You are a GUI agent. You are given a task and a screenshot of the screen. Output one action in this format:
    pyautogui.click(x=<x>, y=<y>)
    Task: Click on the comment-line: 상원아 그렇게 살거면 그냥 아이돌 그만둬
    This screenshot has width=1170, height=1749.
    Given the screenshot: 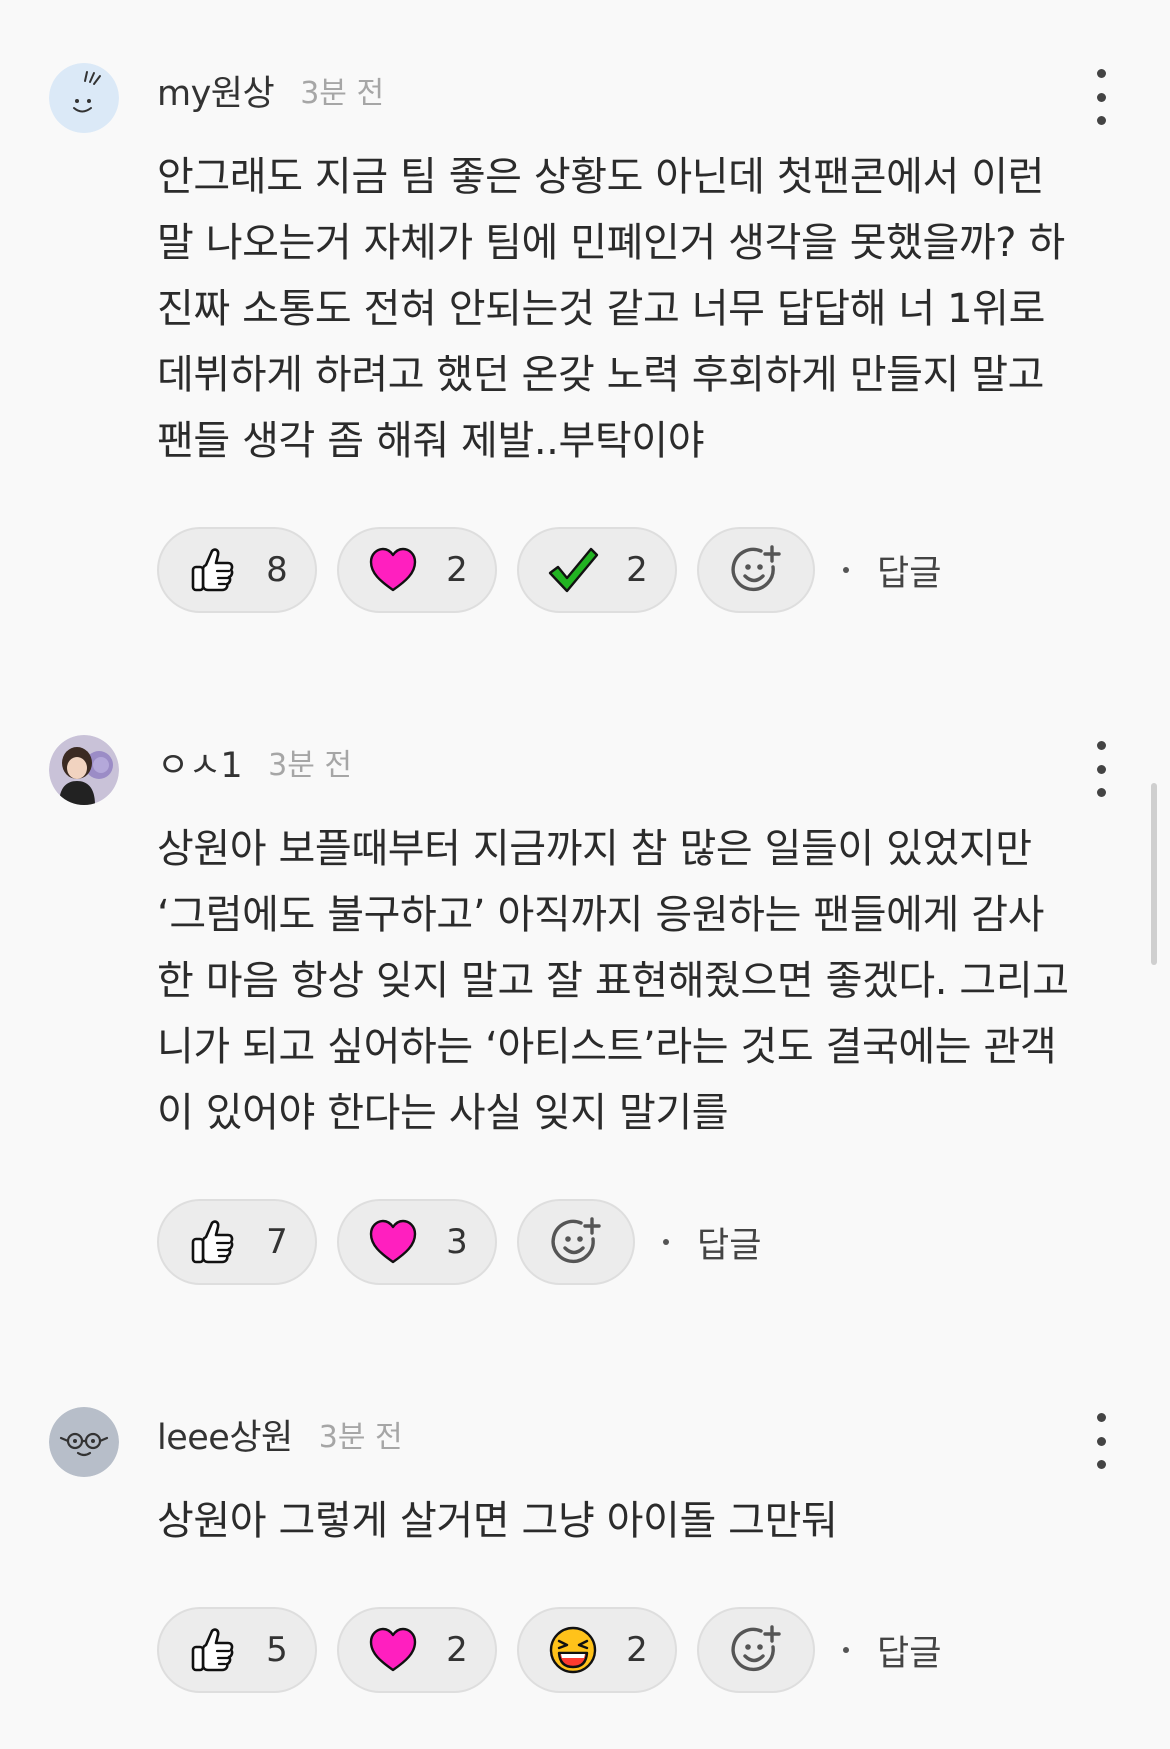 What is the action you would take?
    pyautogui.click(x=497, y=1521)
    